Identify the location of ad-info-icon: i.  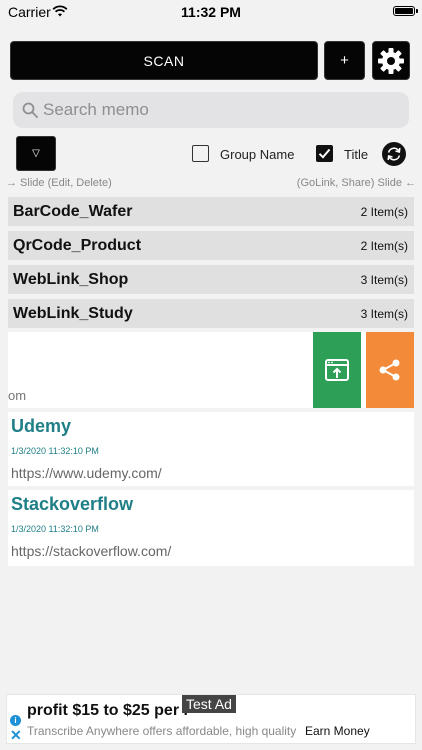
(15, 720).